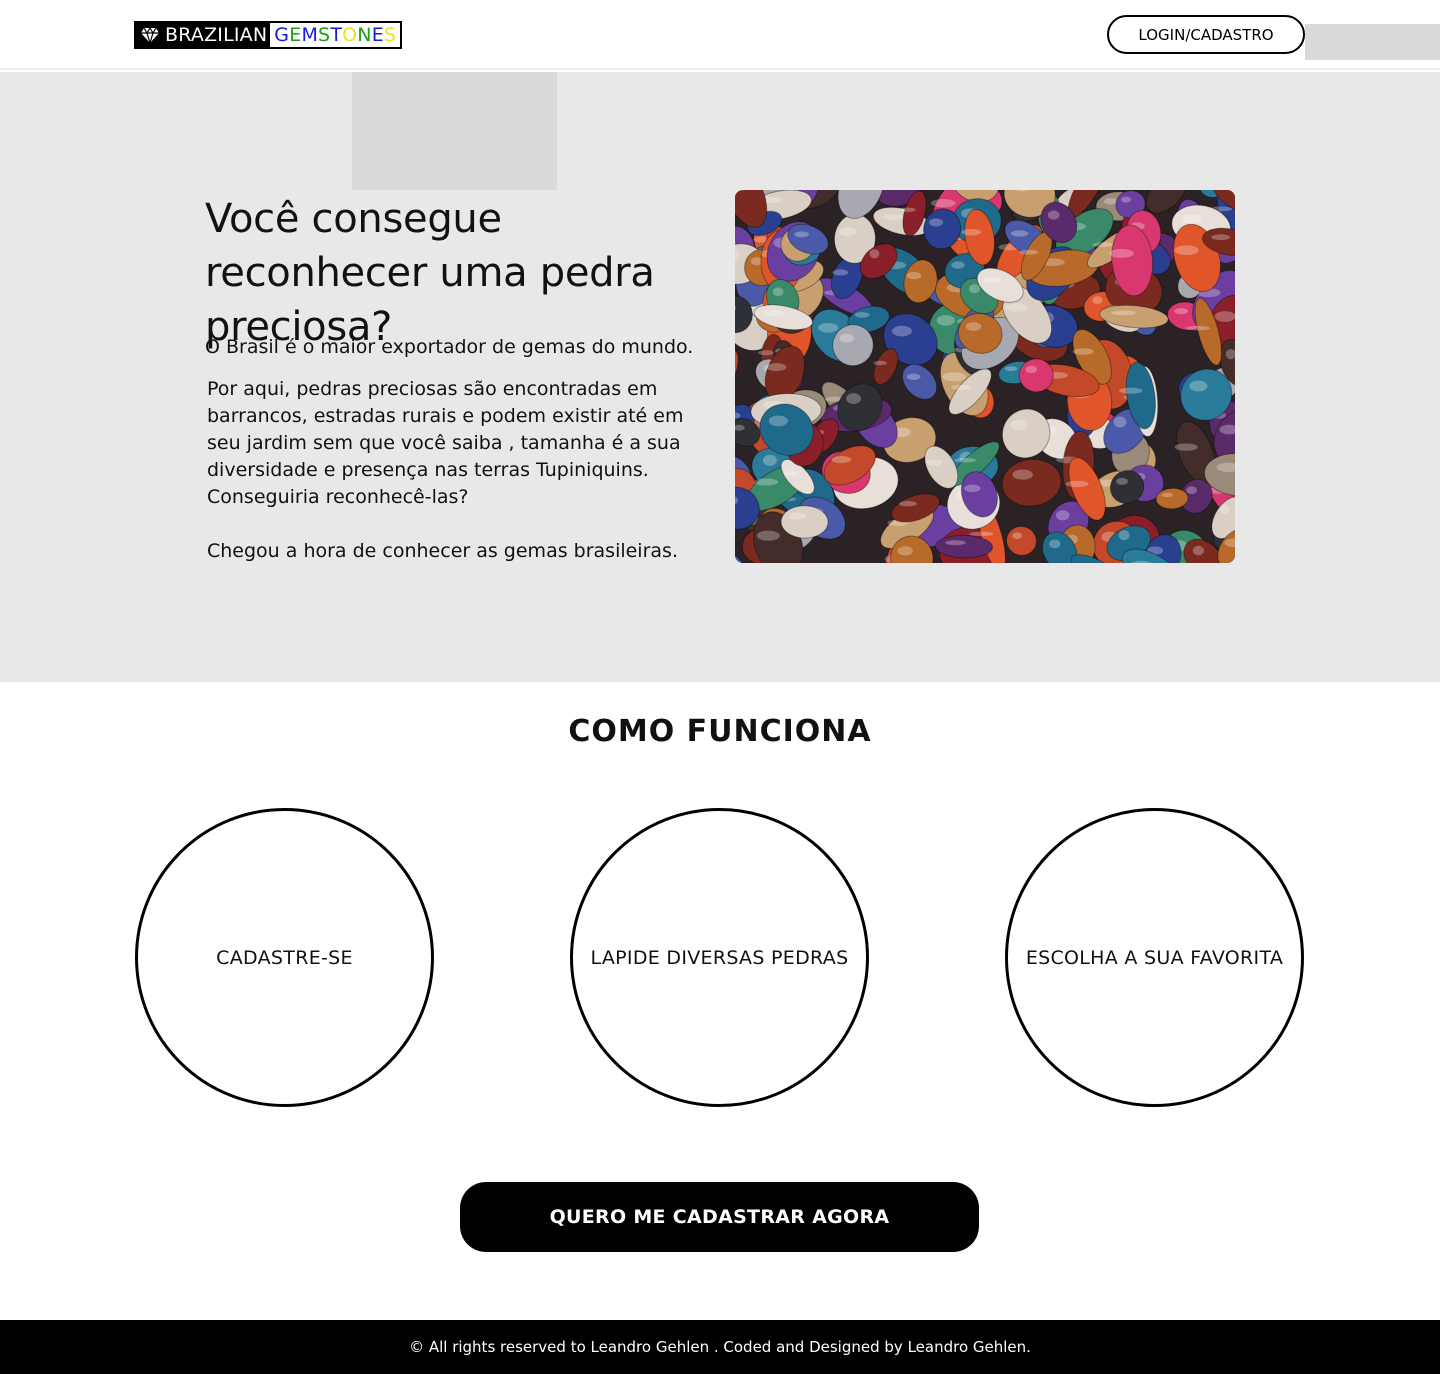 The width and height of the screenshot is (1440, 1374). Describe the element at coordinates (1372, 42) in the screenshot. I see `header-placeholder-block` at that location.